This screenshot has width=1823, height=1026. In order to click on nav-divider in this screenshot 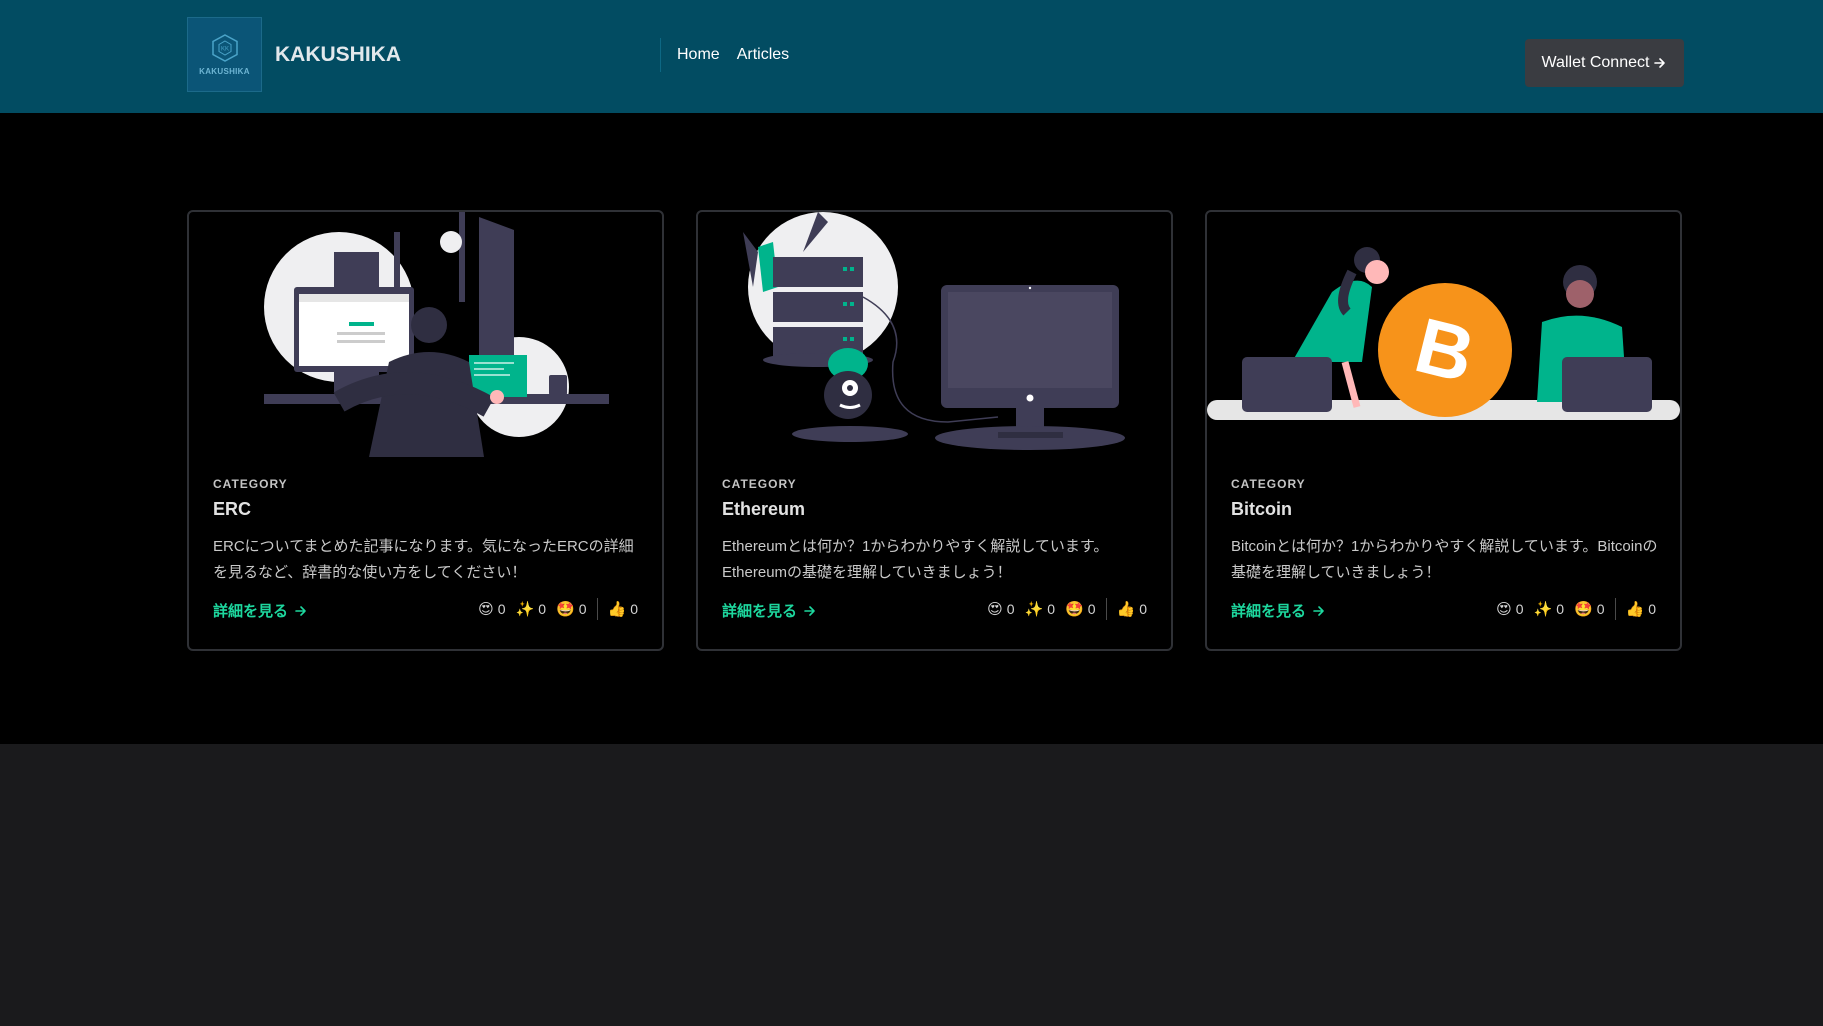, I will do `click(660, 55)`.